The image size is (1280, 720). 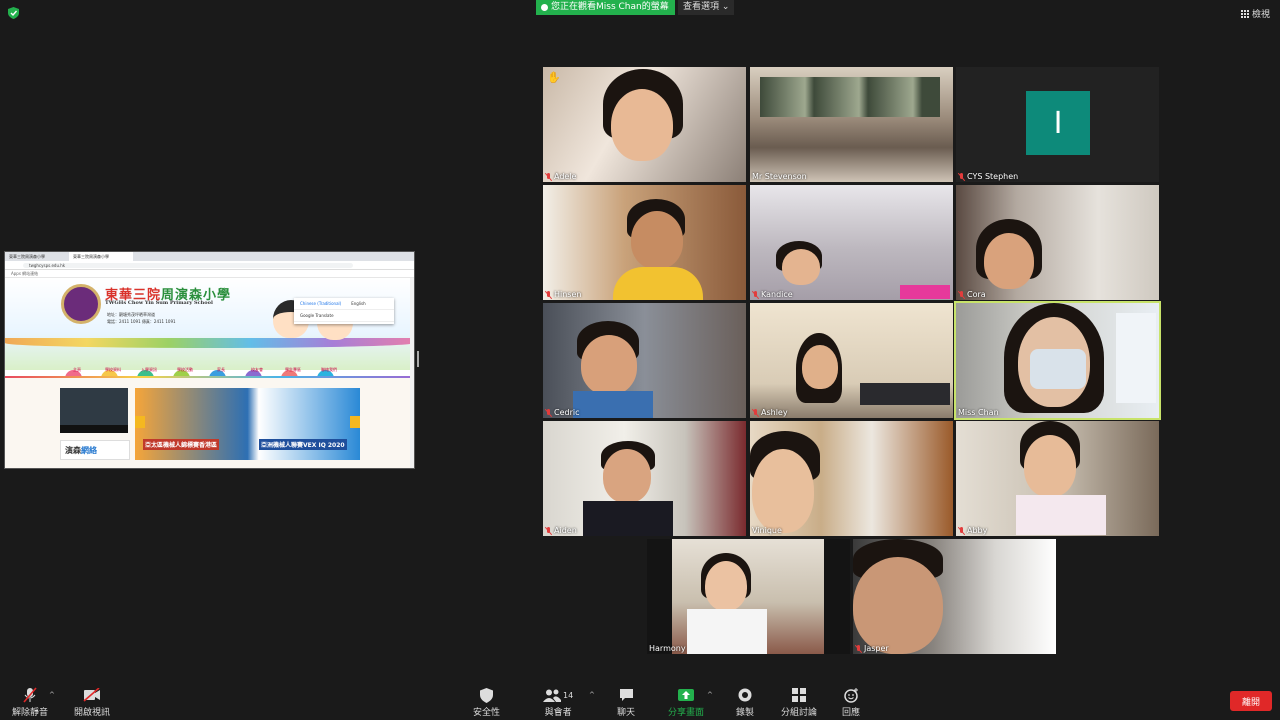 I want to click on encryption-shield-icon, so click(x=13, y=13).